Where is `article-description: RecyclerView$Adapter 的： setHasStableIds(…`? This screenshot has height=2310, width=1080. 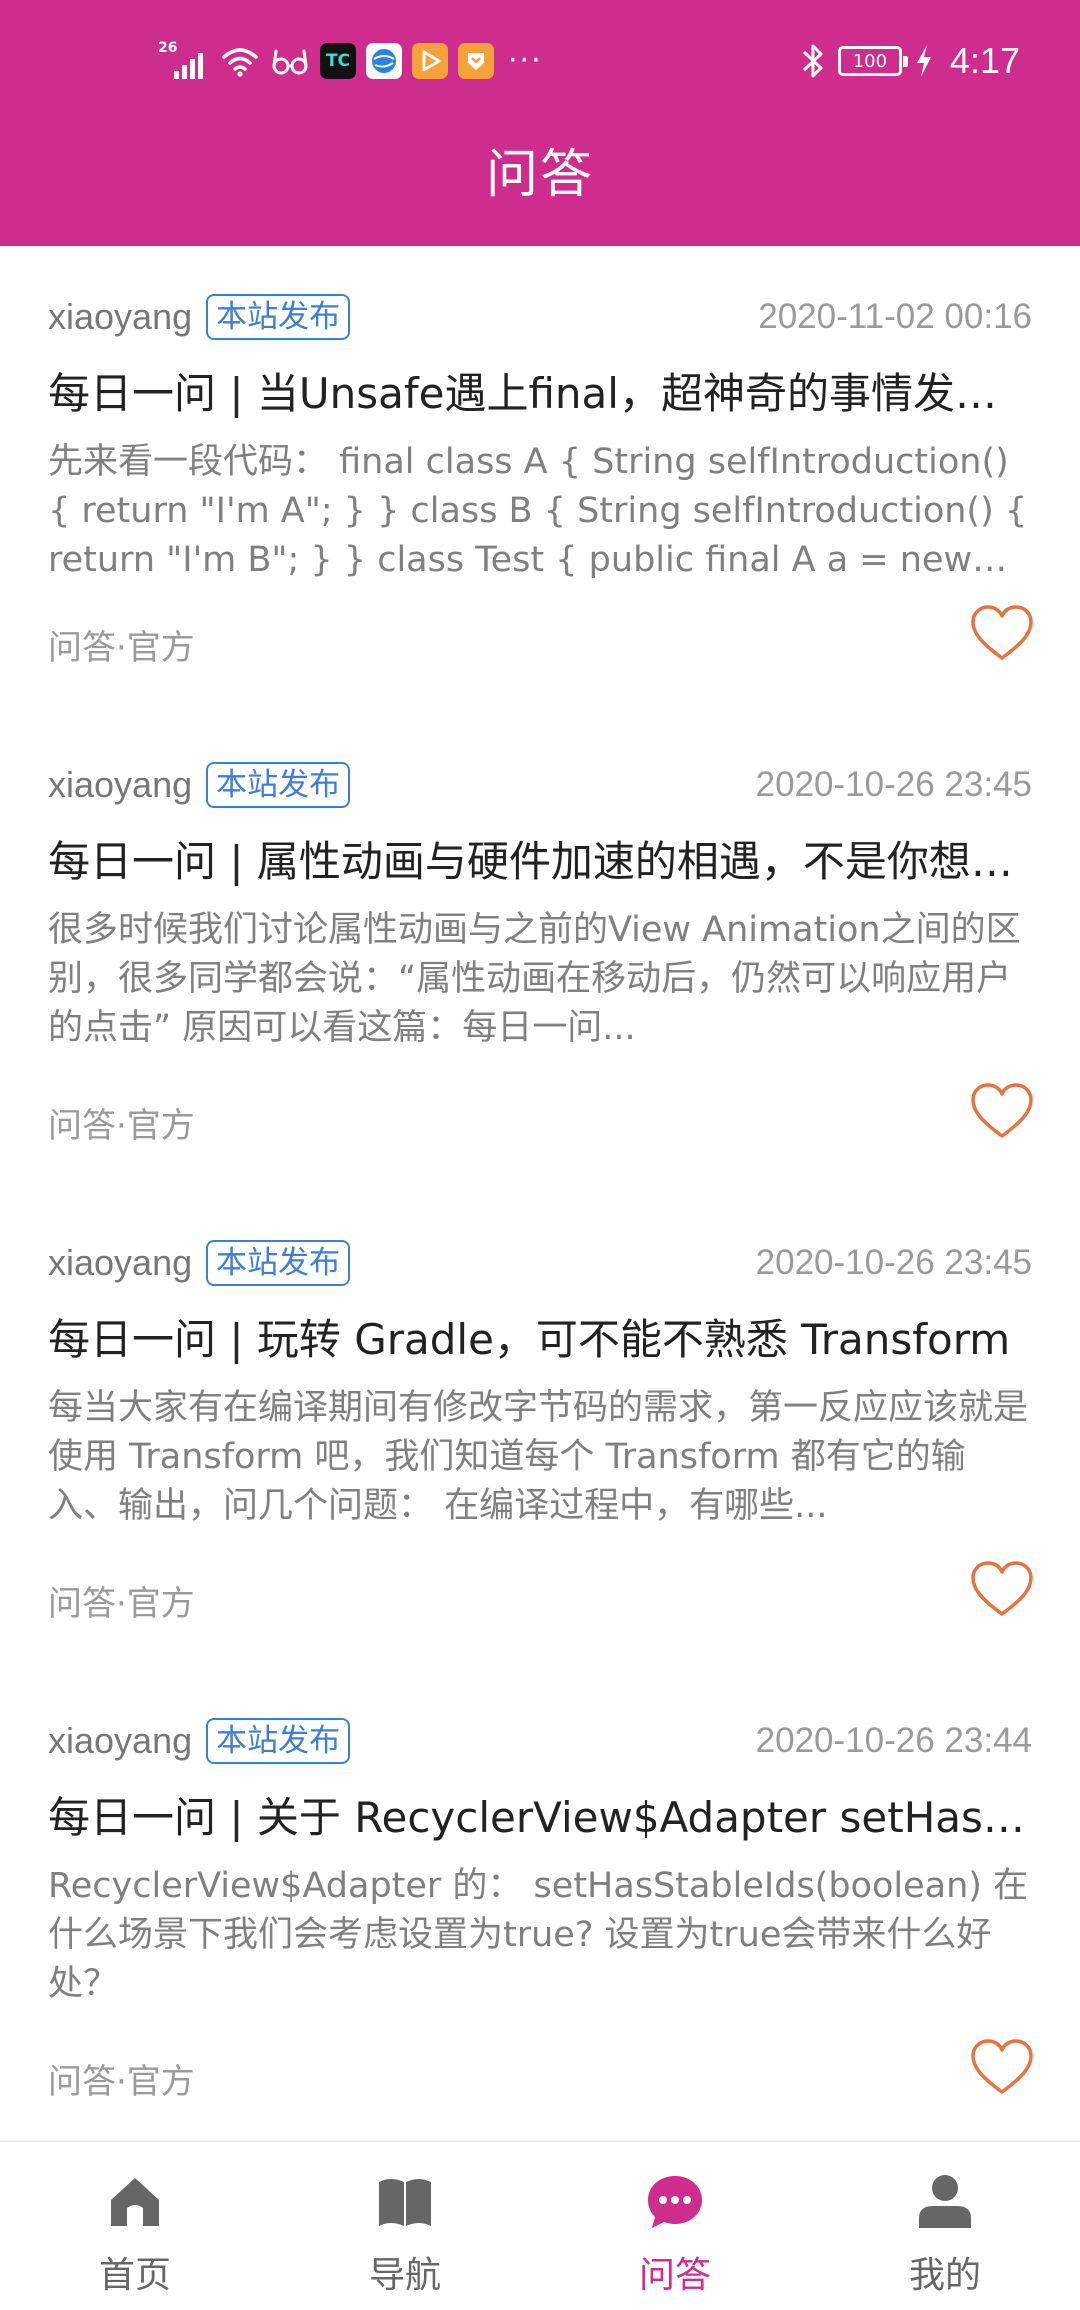 article-description: RecyclerView$Adapter 的： setHasStableIds(… is located at coordinates (538, 1935).